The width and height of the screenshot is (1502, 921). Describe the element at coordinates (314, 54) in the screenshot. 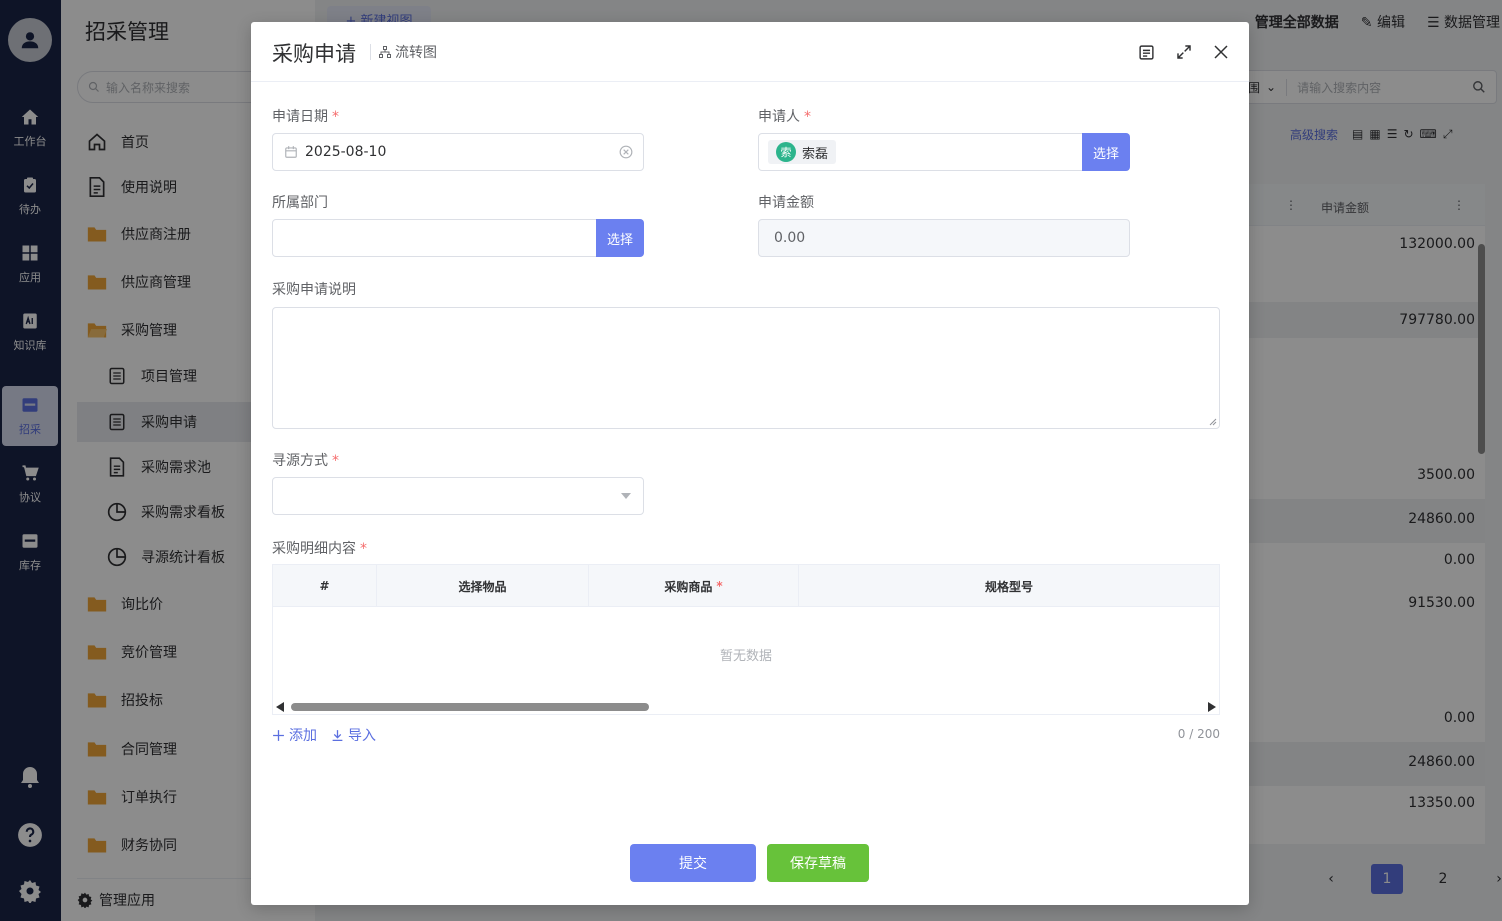

I see `dialog-title: 采购申请` at that location.